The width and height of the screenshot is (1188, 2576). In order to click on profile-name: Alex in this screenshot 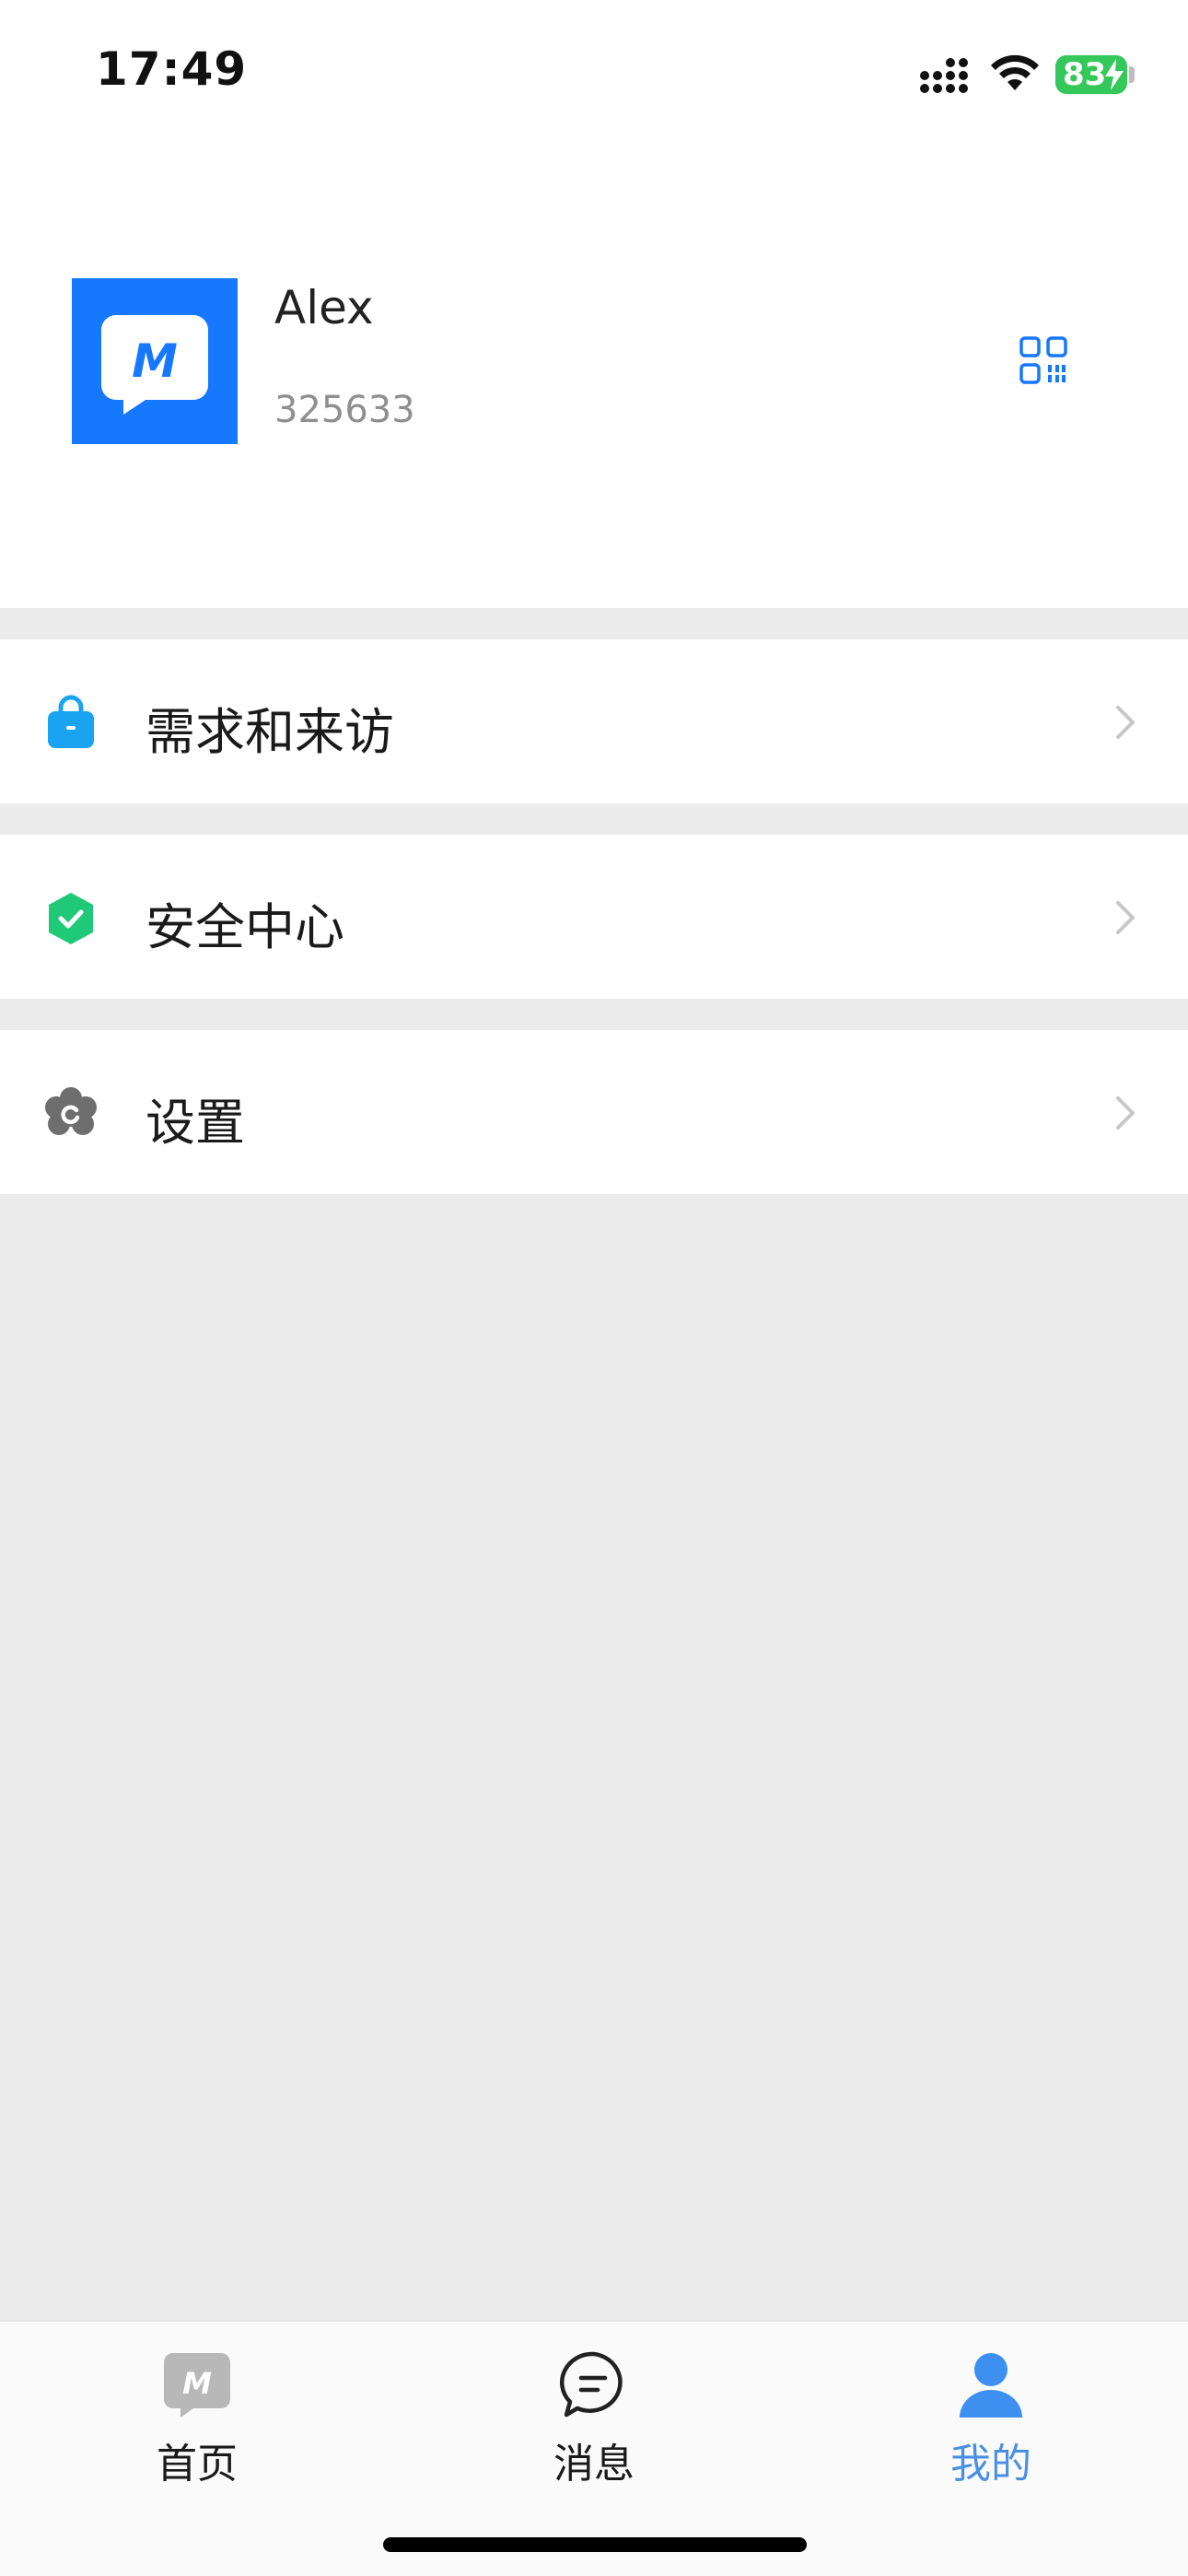, I will do `click(324, 307)`.